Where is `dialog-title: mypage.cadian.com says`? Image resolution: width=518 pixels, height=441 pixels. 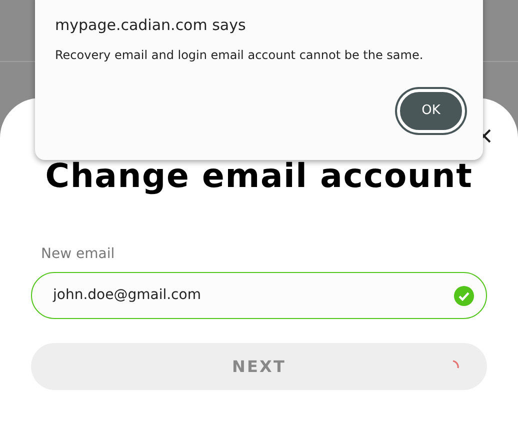 dialog-title: mypage.cadian.com says is located at coordinates (151, 25).